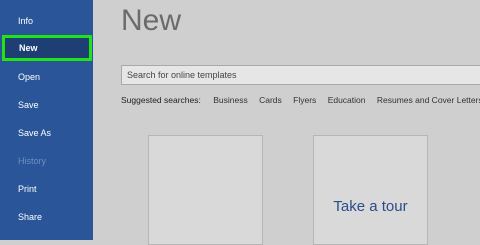 This screenshot has width=480, height=245. Describe the element at coordinates (46, 217) in the screenshot. I see `sidebar-item-share: Share` at that location.